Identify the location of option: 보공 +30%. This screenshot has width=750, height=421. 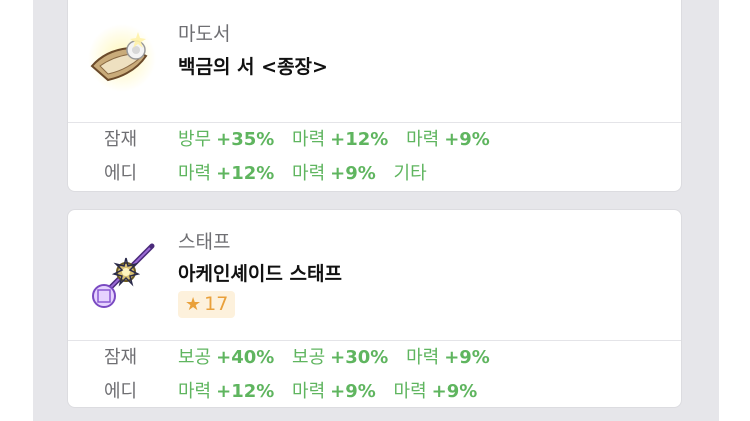
(340, 357).